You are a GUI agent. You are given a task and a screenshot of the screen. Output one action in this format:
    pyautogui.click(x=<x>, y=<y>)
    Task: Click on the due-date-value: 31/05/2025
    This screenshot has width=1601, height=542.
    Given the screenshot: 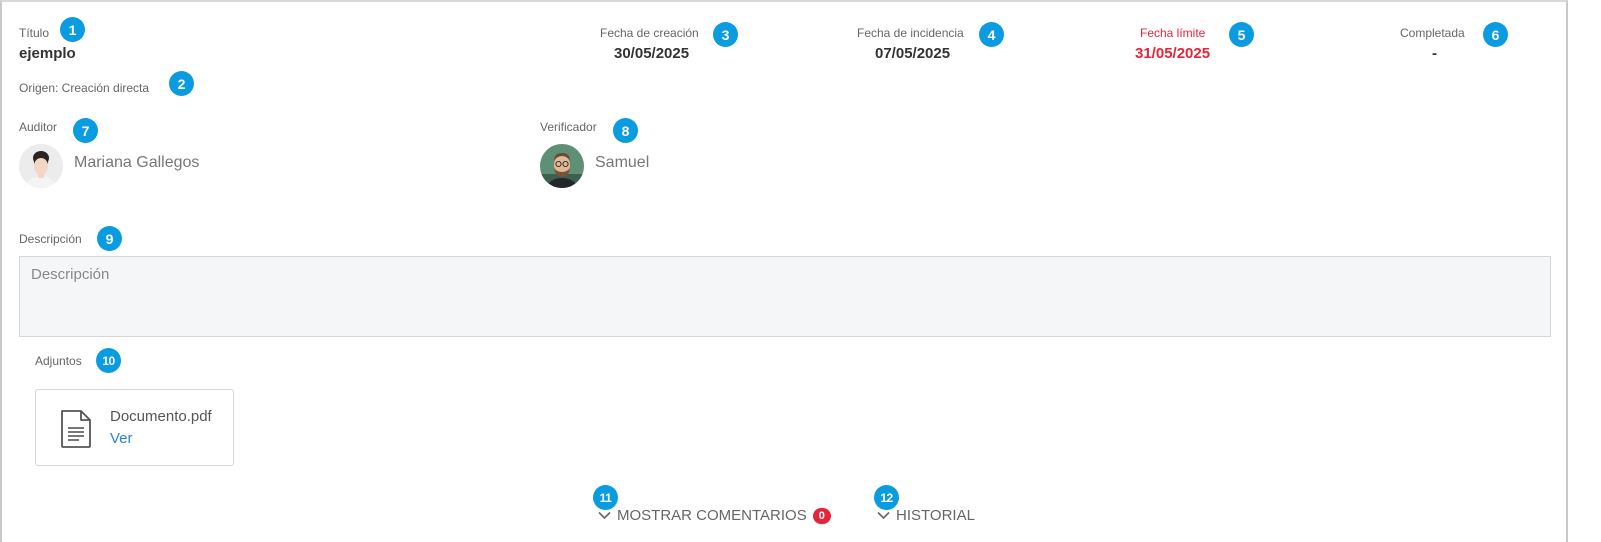 What is the action you would take?
    pyautogui.click(x=1173, y=53)
    